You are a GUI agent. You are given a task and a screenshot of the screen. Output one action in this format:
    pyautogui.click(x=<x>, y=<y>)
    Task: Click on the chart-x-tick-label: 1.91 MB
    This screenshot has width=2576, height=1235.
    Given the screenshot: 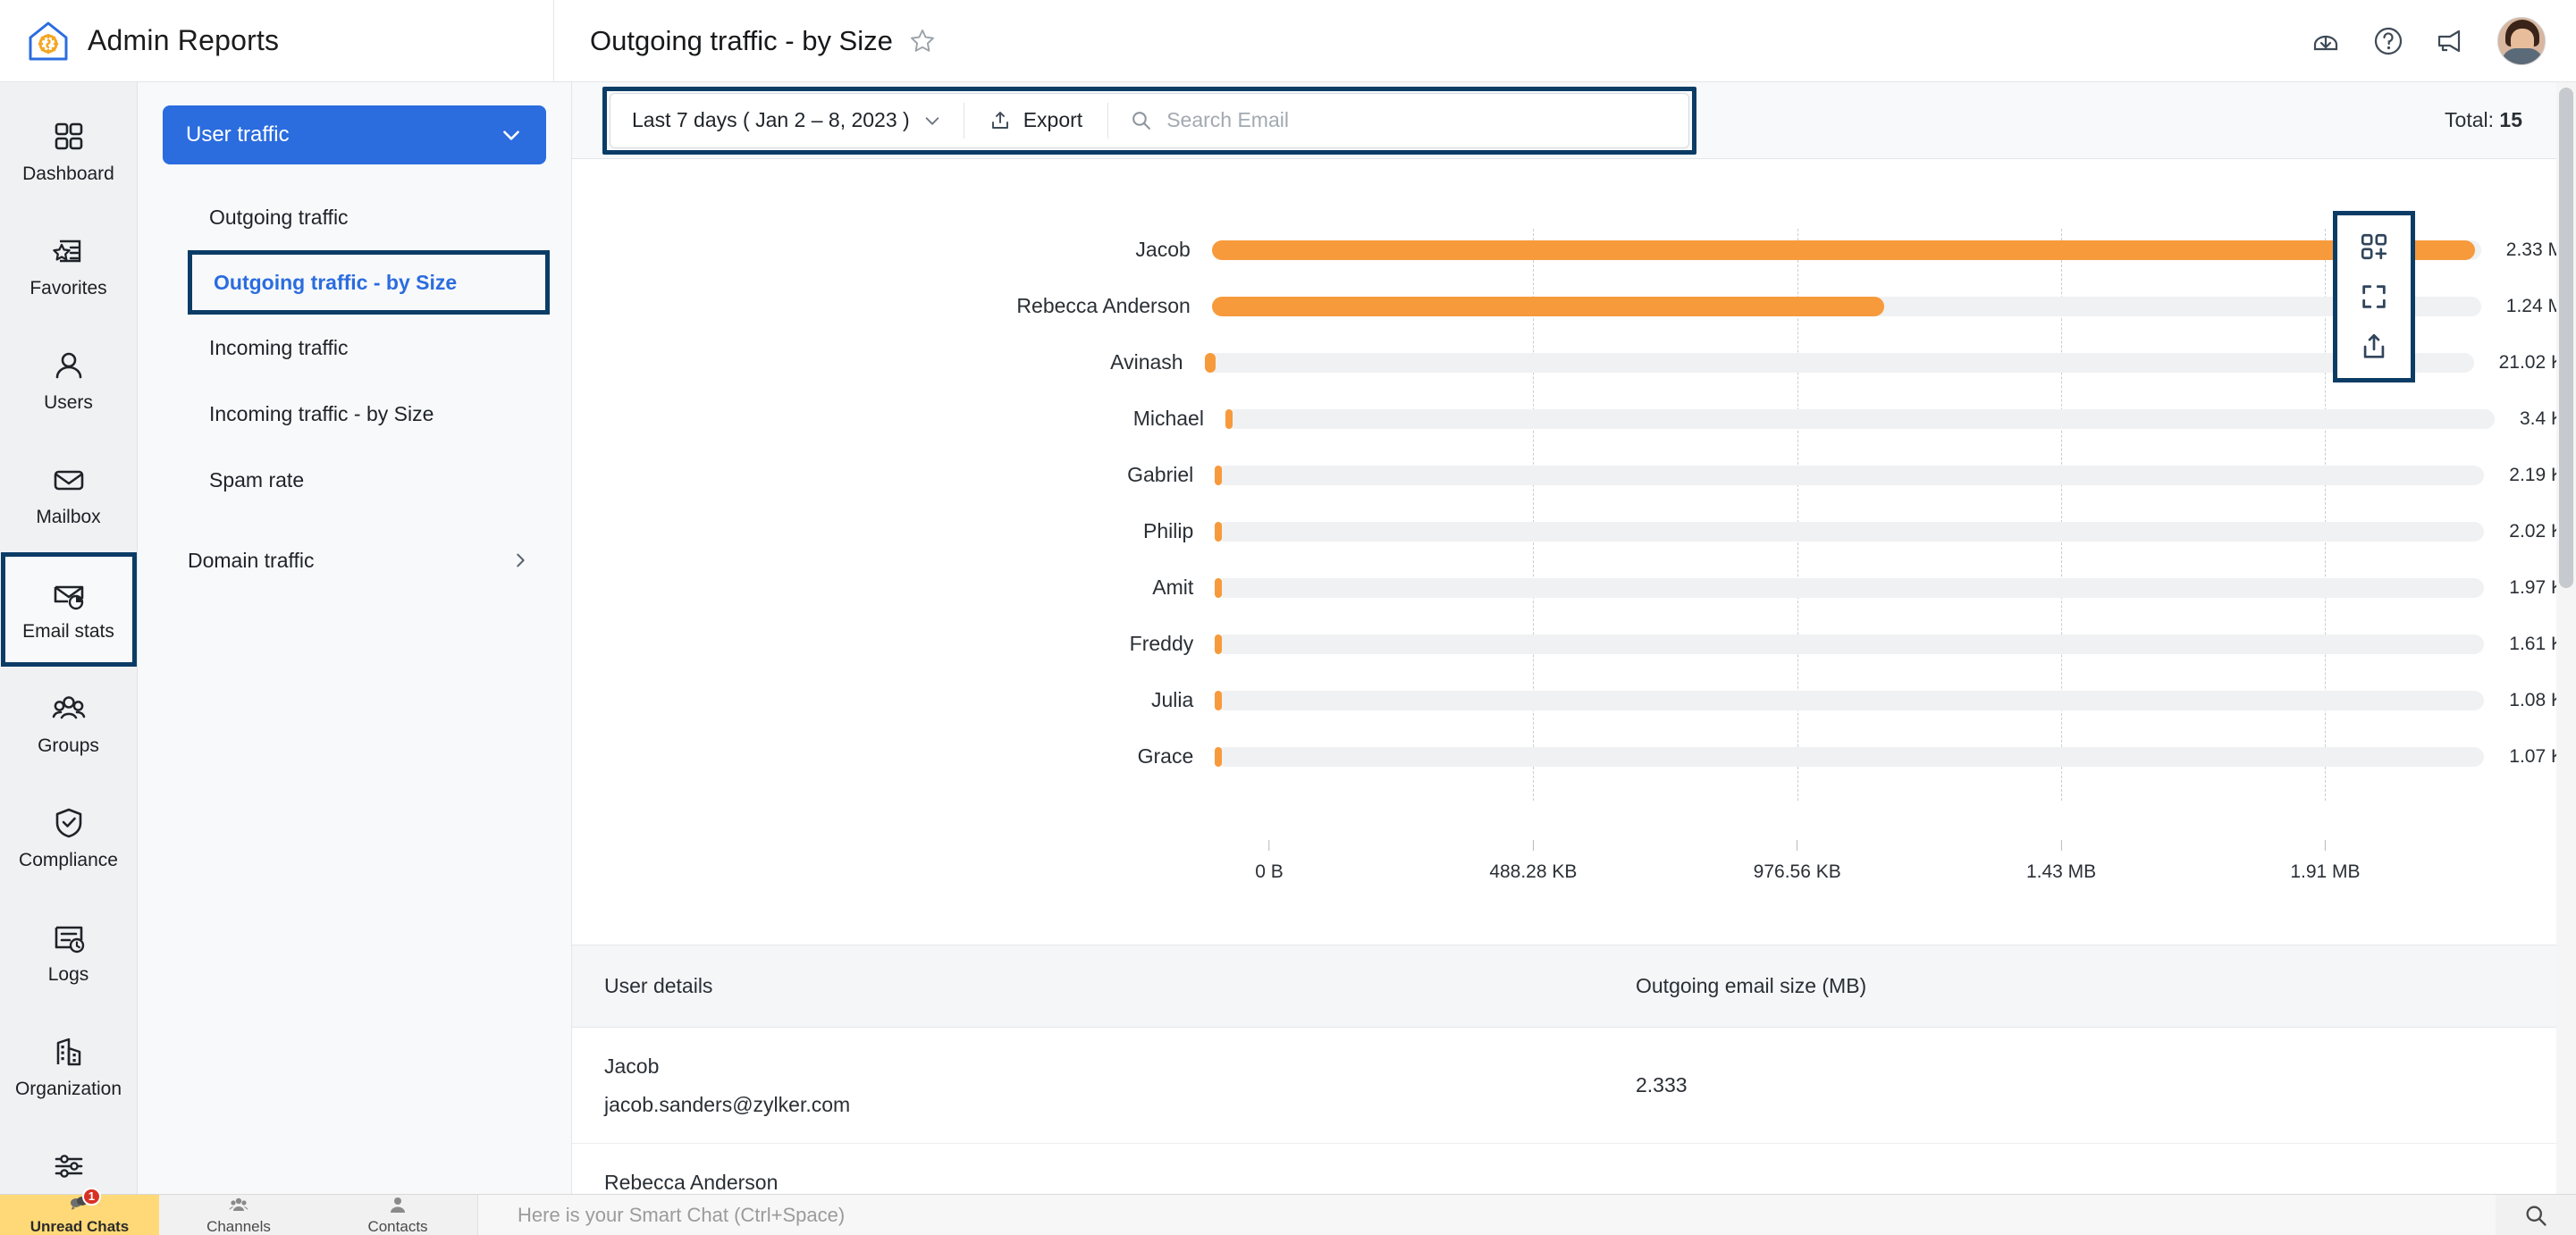 What is the action you would take?
    pyautogui.click(x=2326, y=871)
    